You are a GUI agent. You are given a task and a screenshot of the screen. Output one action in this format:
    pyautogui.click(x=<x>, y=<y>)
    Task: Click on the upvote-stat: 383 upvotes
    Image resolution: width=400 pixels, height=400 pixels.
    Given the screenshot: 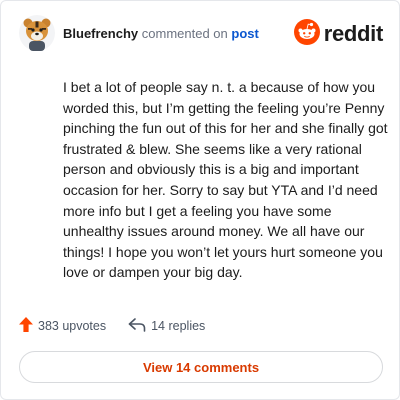 What is the action you would take?
    pyautogui.click(x=62, y=326)
    